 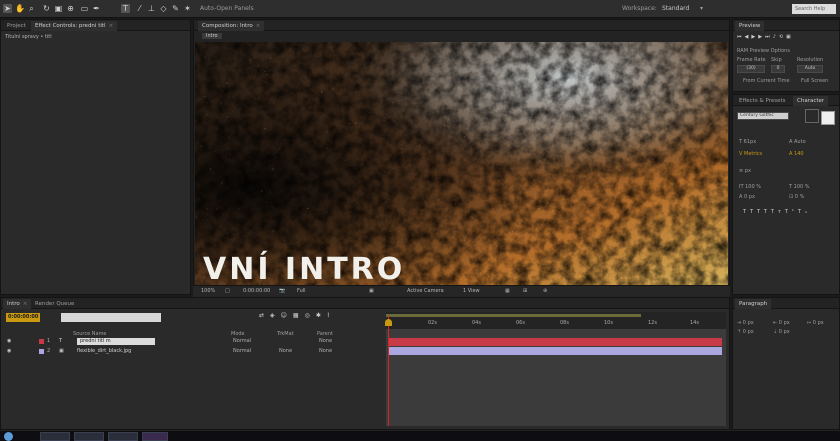 I want to click on fill-color-swatch, so click(x=828, y=118).